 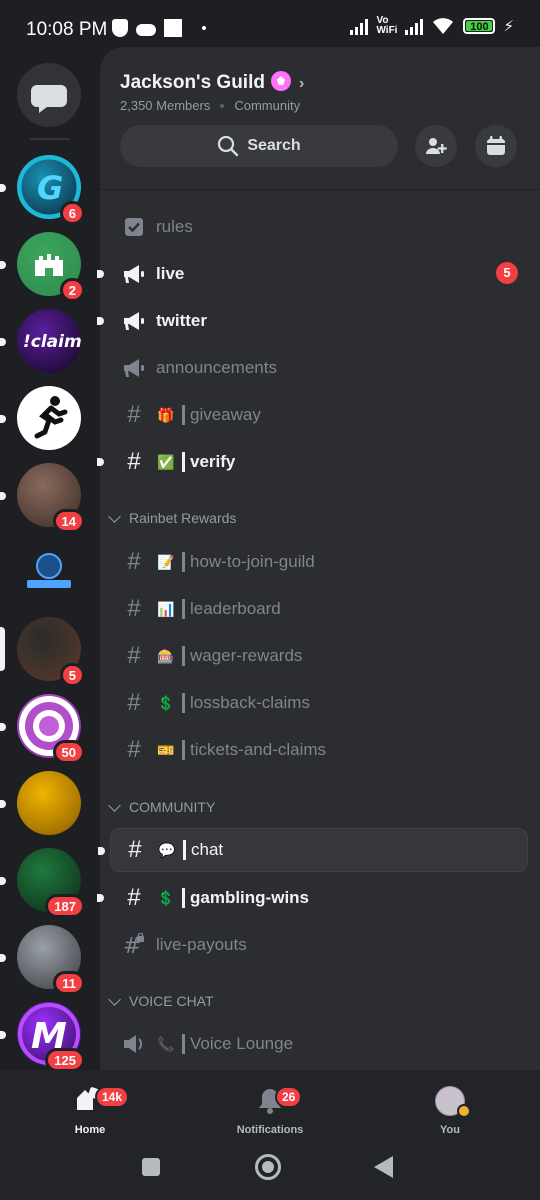 I want to click on svg-text: G, so click(x=50, y=188).